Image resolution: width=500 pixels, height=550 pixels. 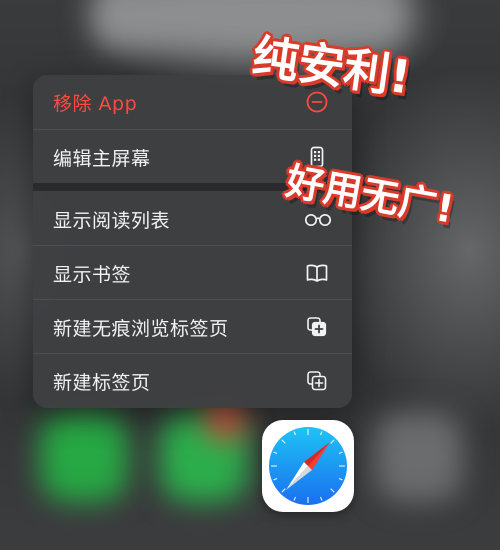 What do you see at coordinates (102, 383) in the screenshot?
I see `new-tab-label: 新建标签页` at bounding box center [102, 383].